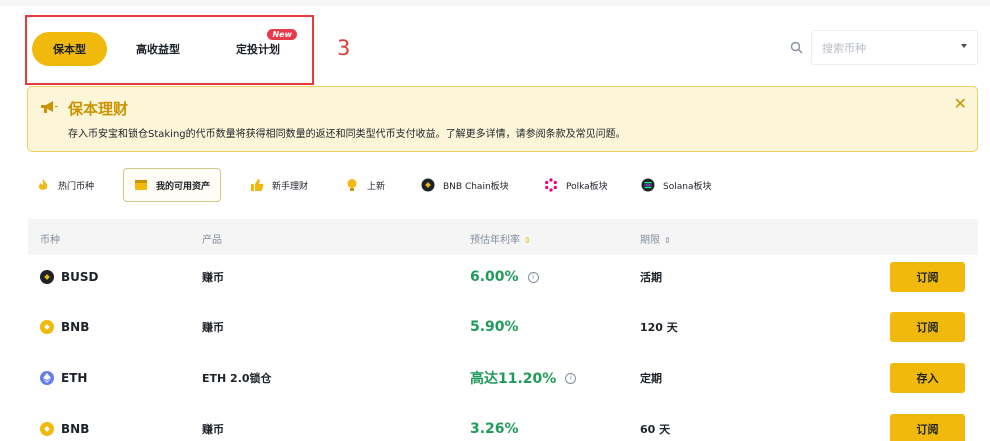  Describe the element at coordinates (74, 378) in the screenshot. I see `coin-name: ETH` at that location.